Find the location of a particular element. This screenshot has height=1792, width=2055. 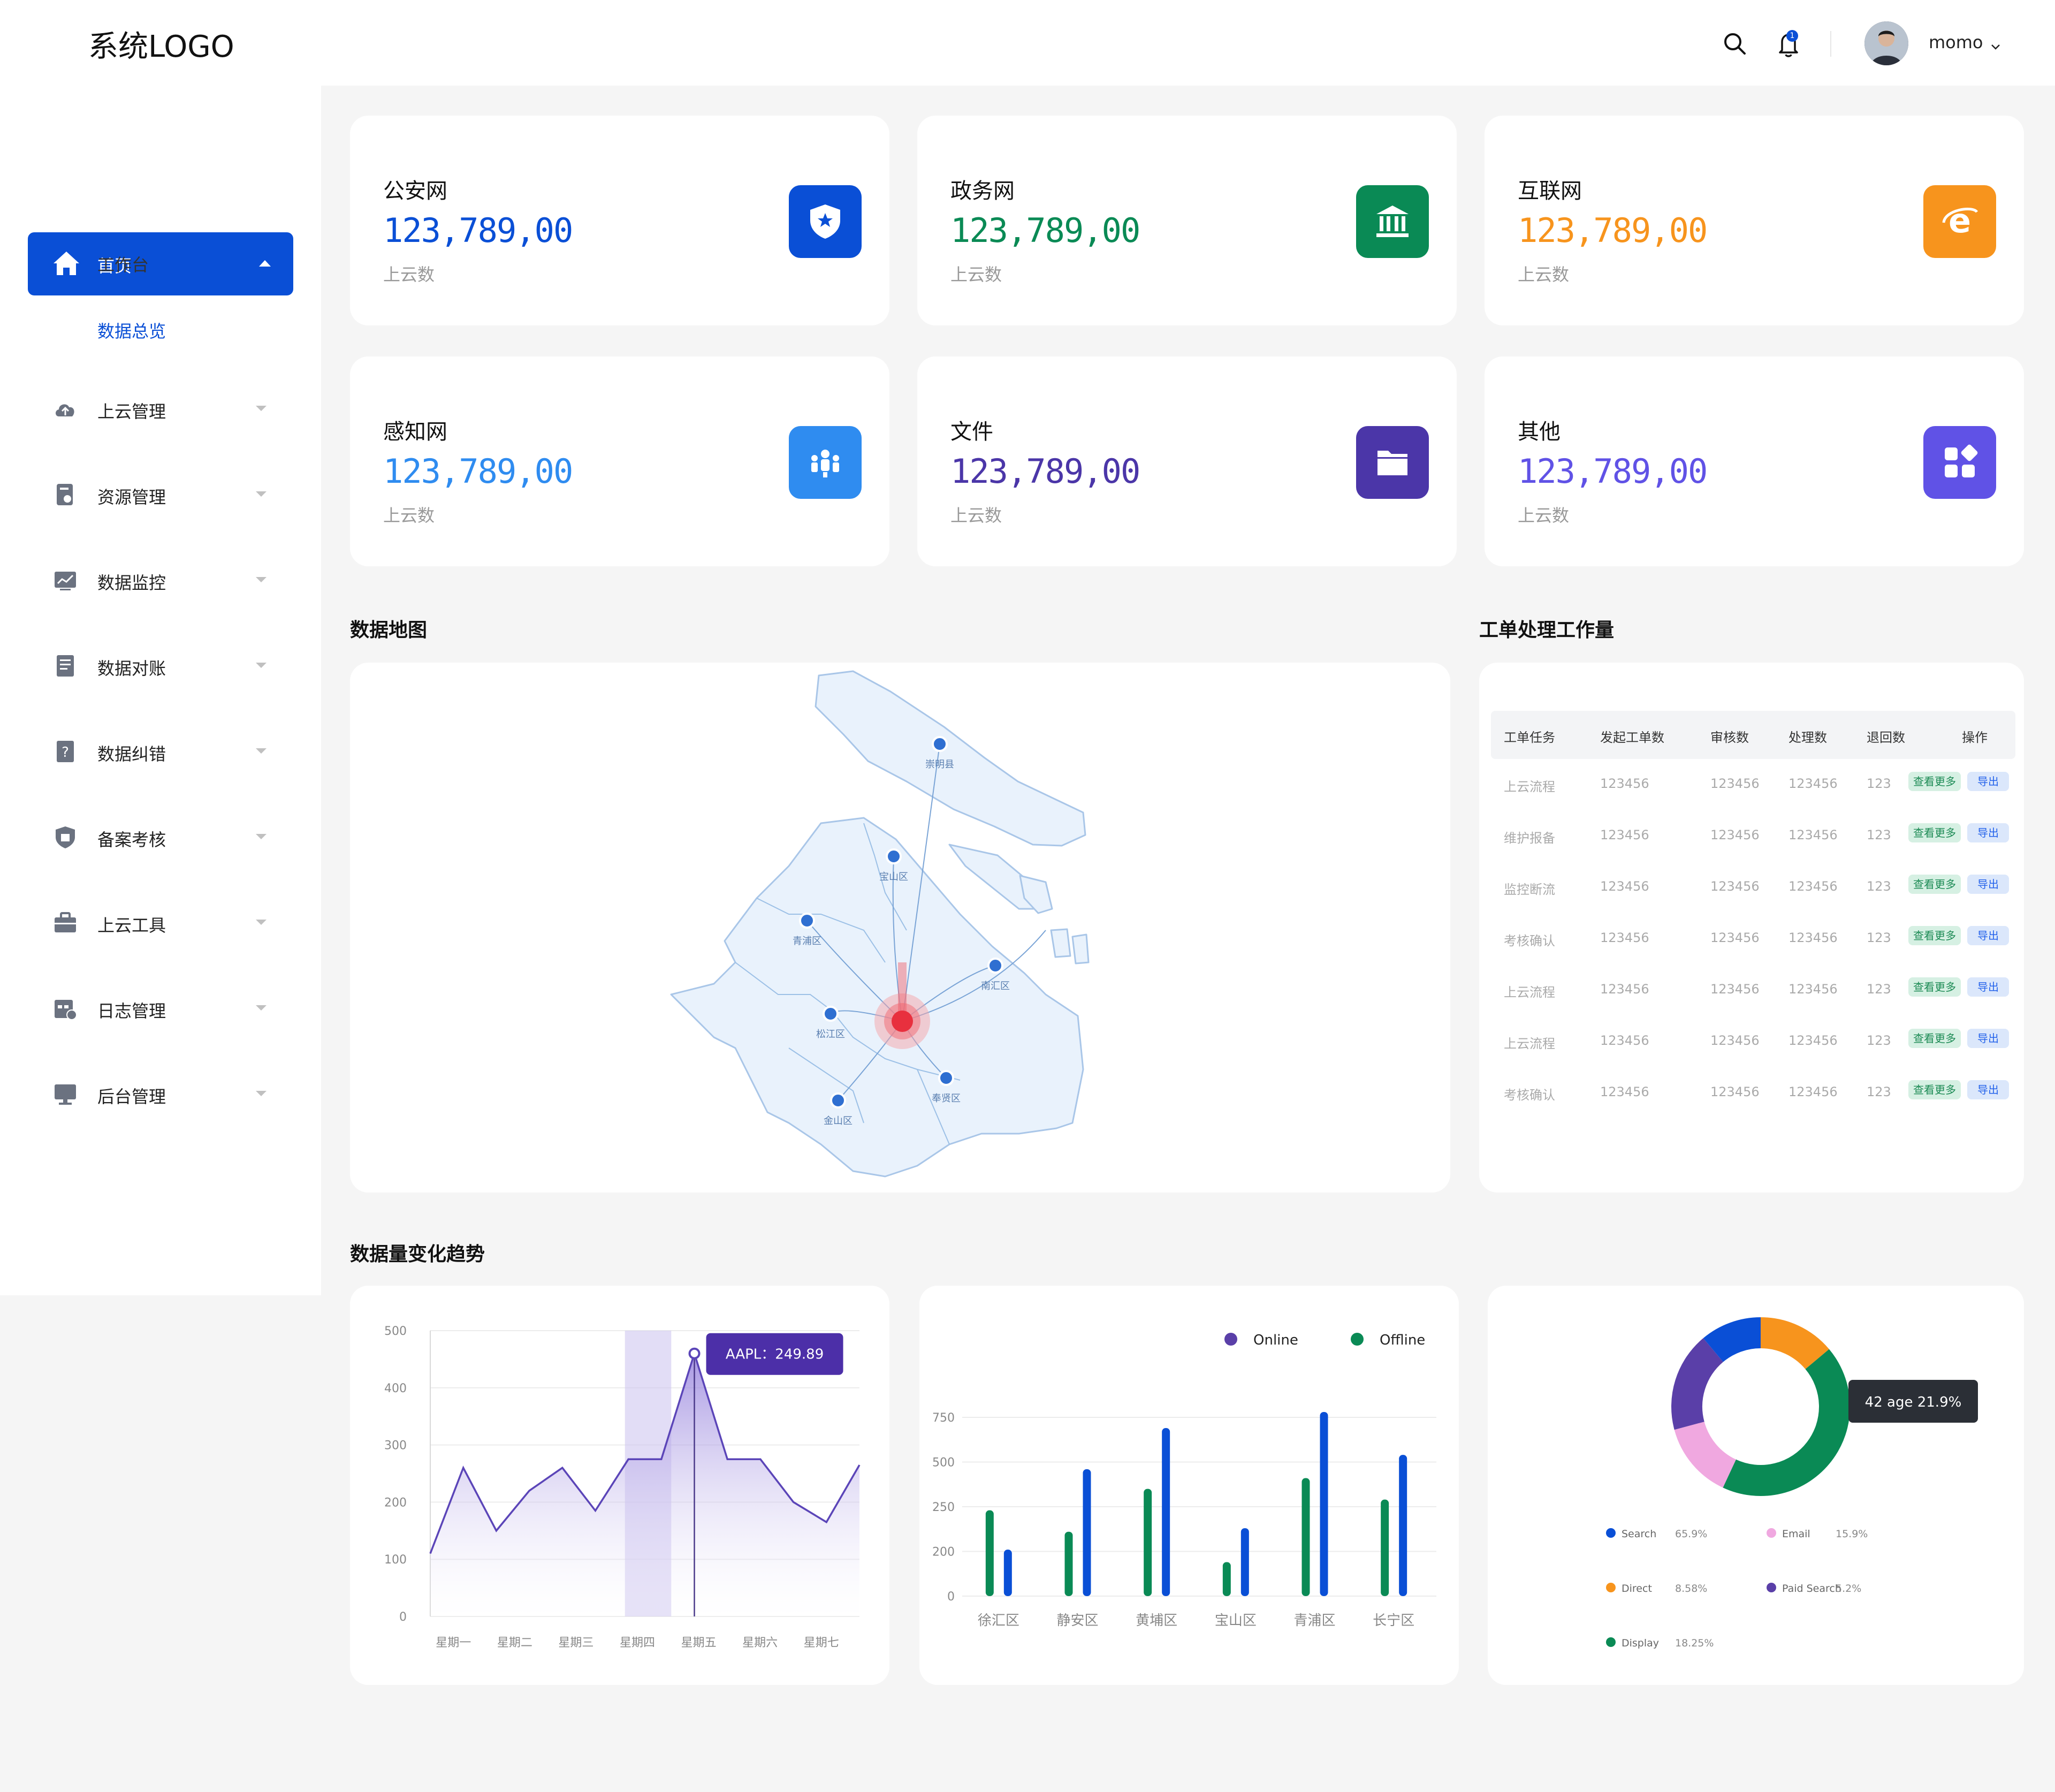

search-icon is located at coordinates (1734, 43).